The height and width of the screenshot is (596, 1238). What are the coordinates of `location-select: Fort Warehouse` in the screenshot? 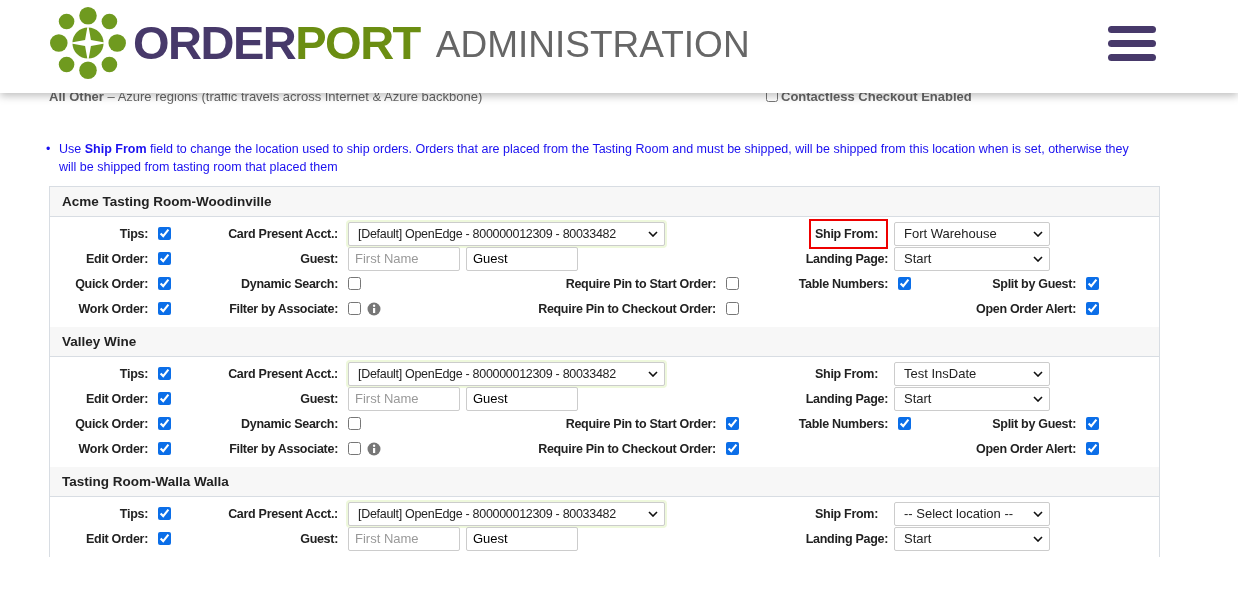 It's located at (972, 233).